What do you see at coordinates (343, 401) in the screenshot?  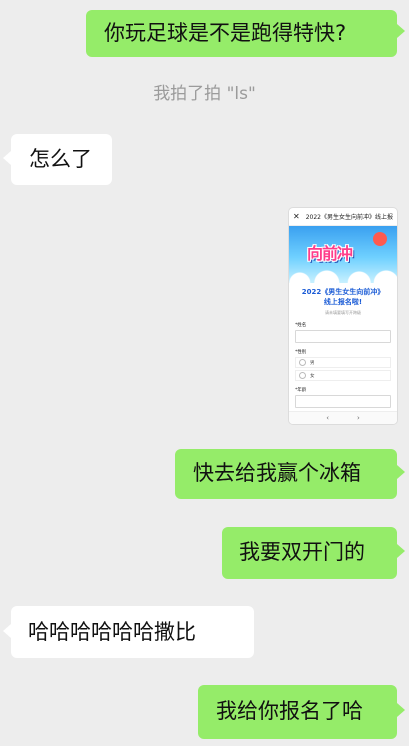 I see `age-field` at bounding box center [343, 401].